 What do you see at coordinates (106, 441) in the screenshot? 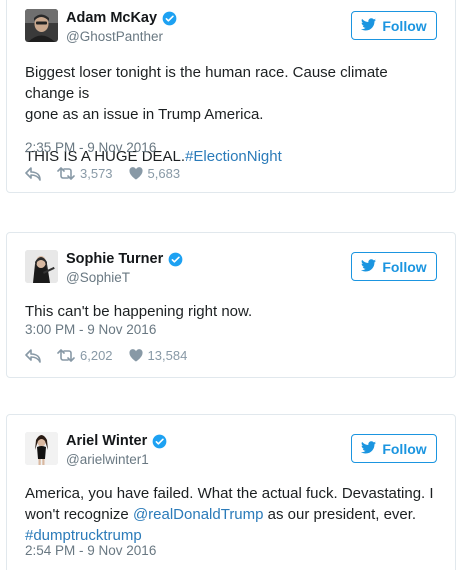
I see `display-name: Ariel Winter` at bounding box center [106, 441].